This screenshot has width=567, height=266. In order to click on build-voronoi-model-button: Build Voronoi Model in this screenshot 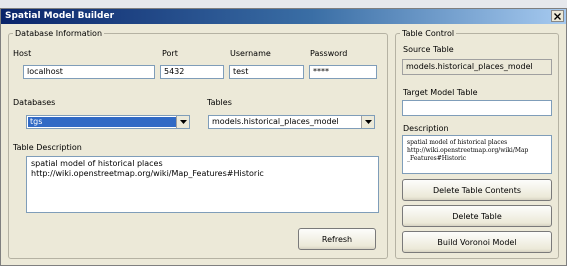, I will do `click(477, 242)`.